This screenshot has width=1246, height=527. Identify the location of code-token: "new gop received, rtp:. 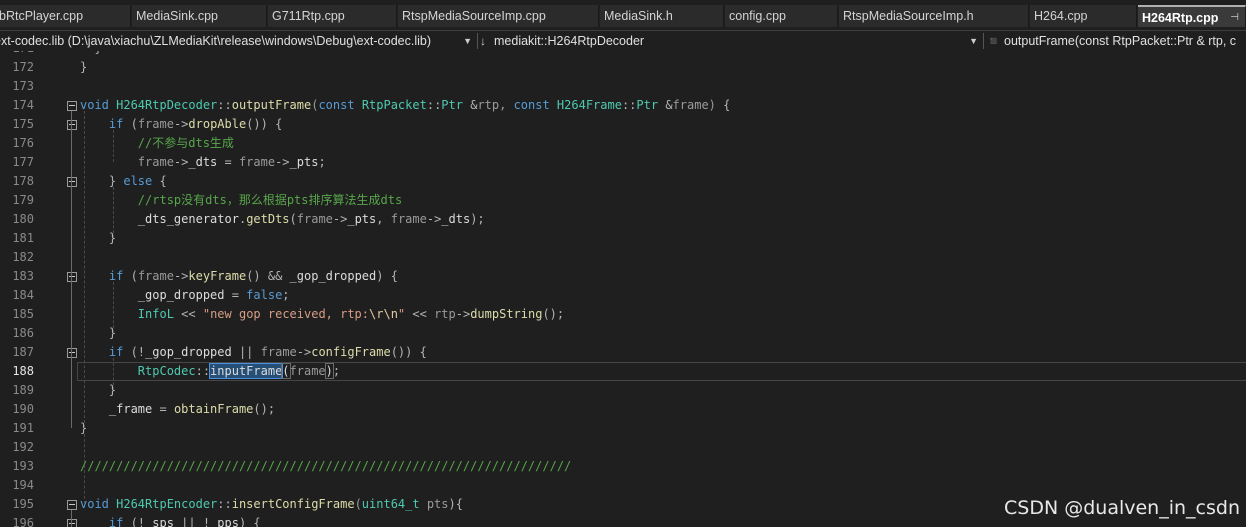
(286, 314).